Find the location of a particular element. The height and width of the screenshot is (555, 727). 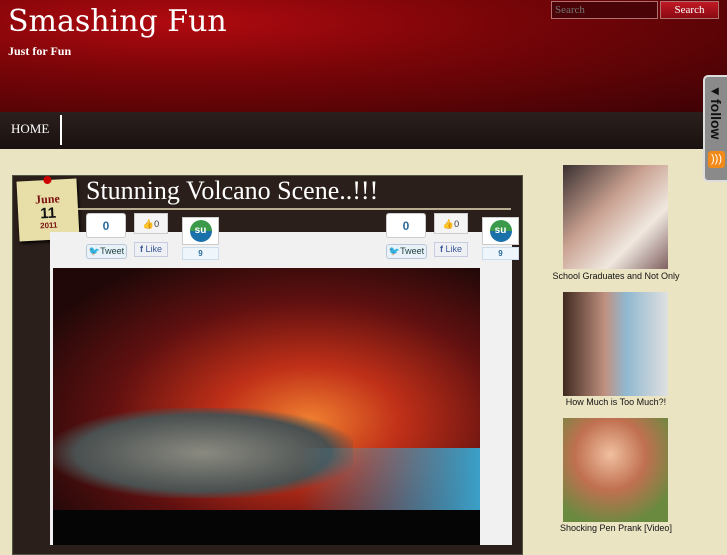

search-input is located at coordinates (604, 10).